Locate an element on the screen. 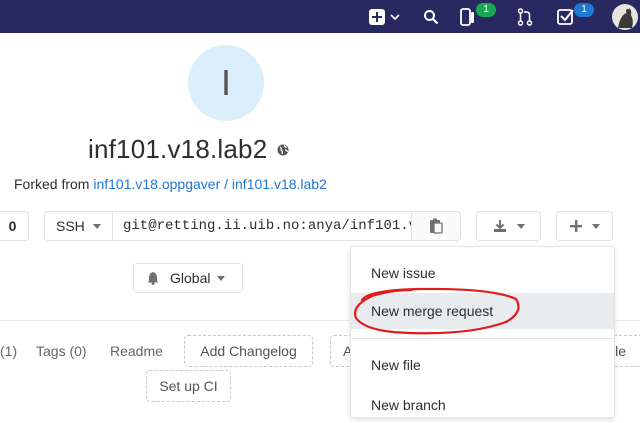  download-icon is located at coordinates (499, 226).